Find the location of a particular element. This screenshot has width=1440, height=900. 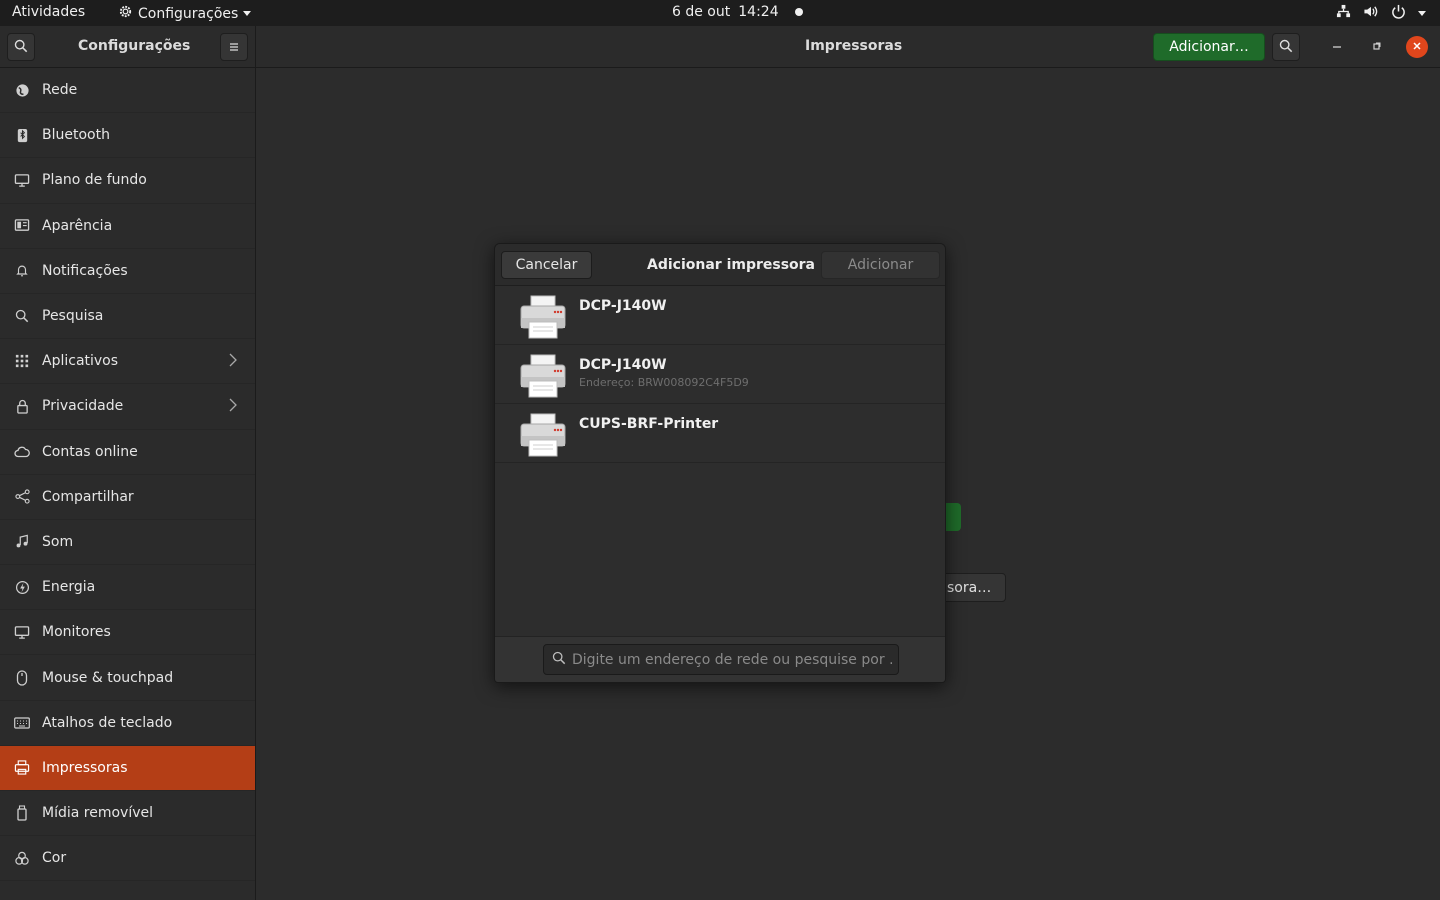

sidebar-item: Monitores is located at coordinates (127, 633).